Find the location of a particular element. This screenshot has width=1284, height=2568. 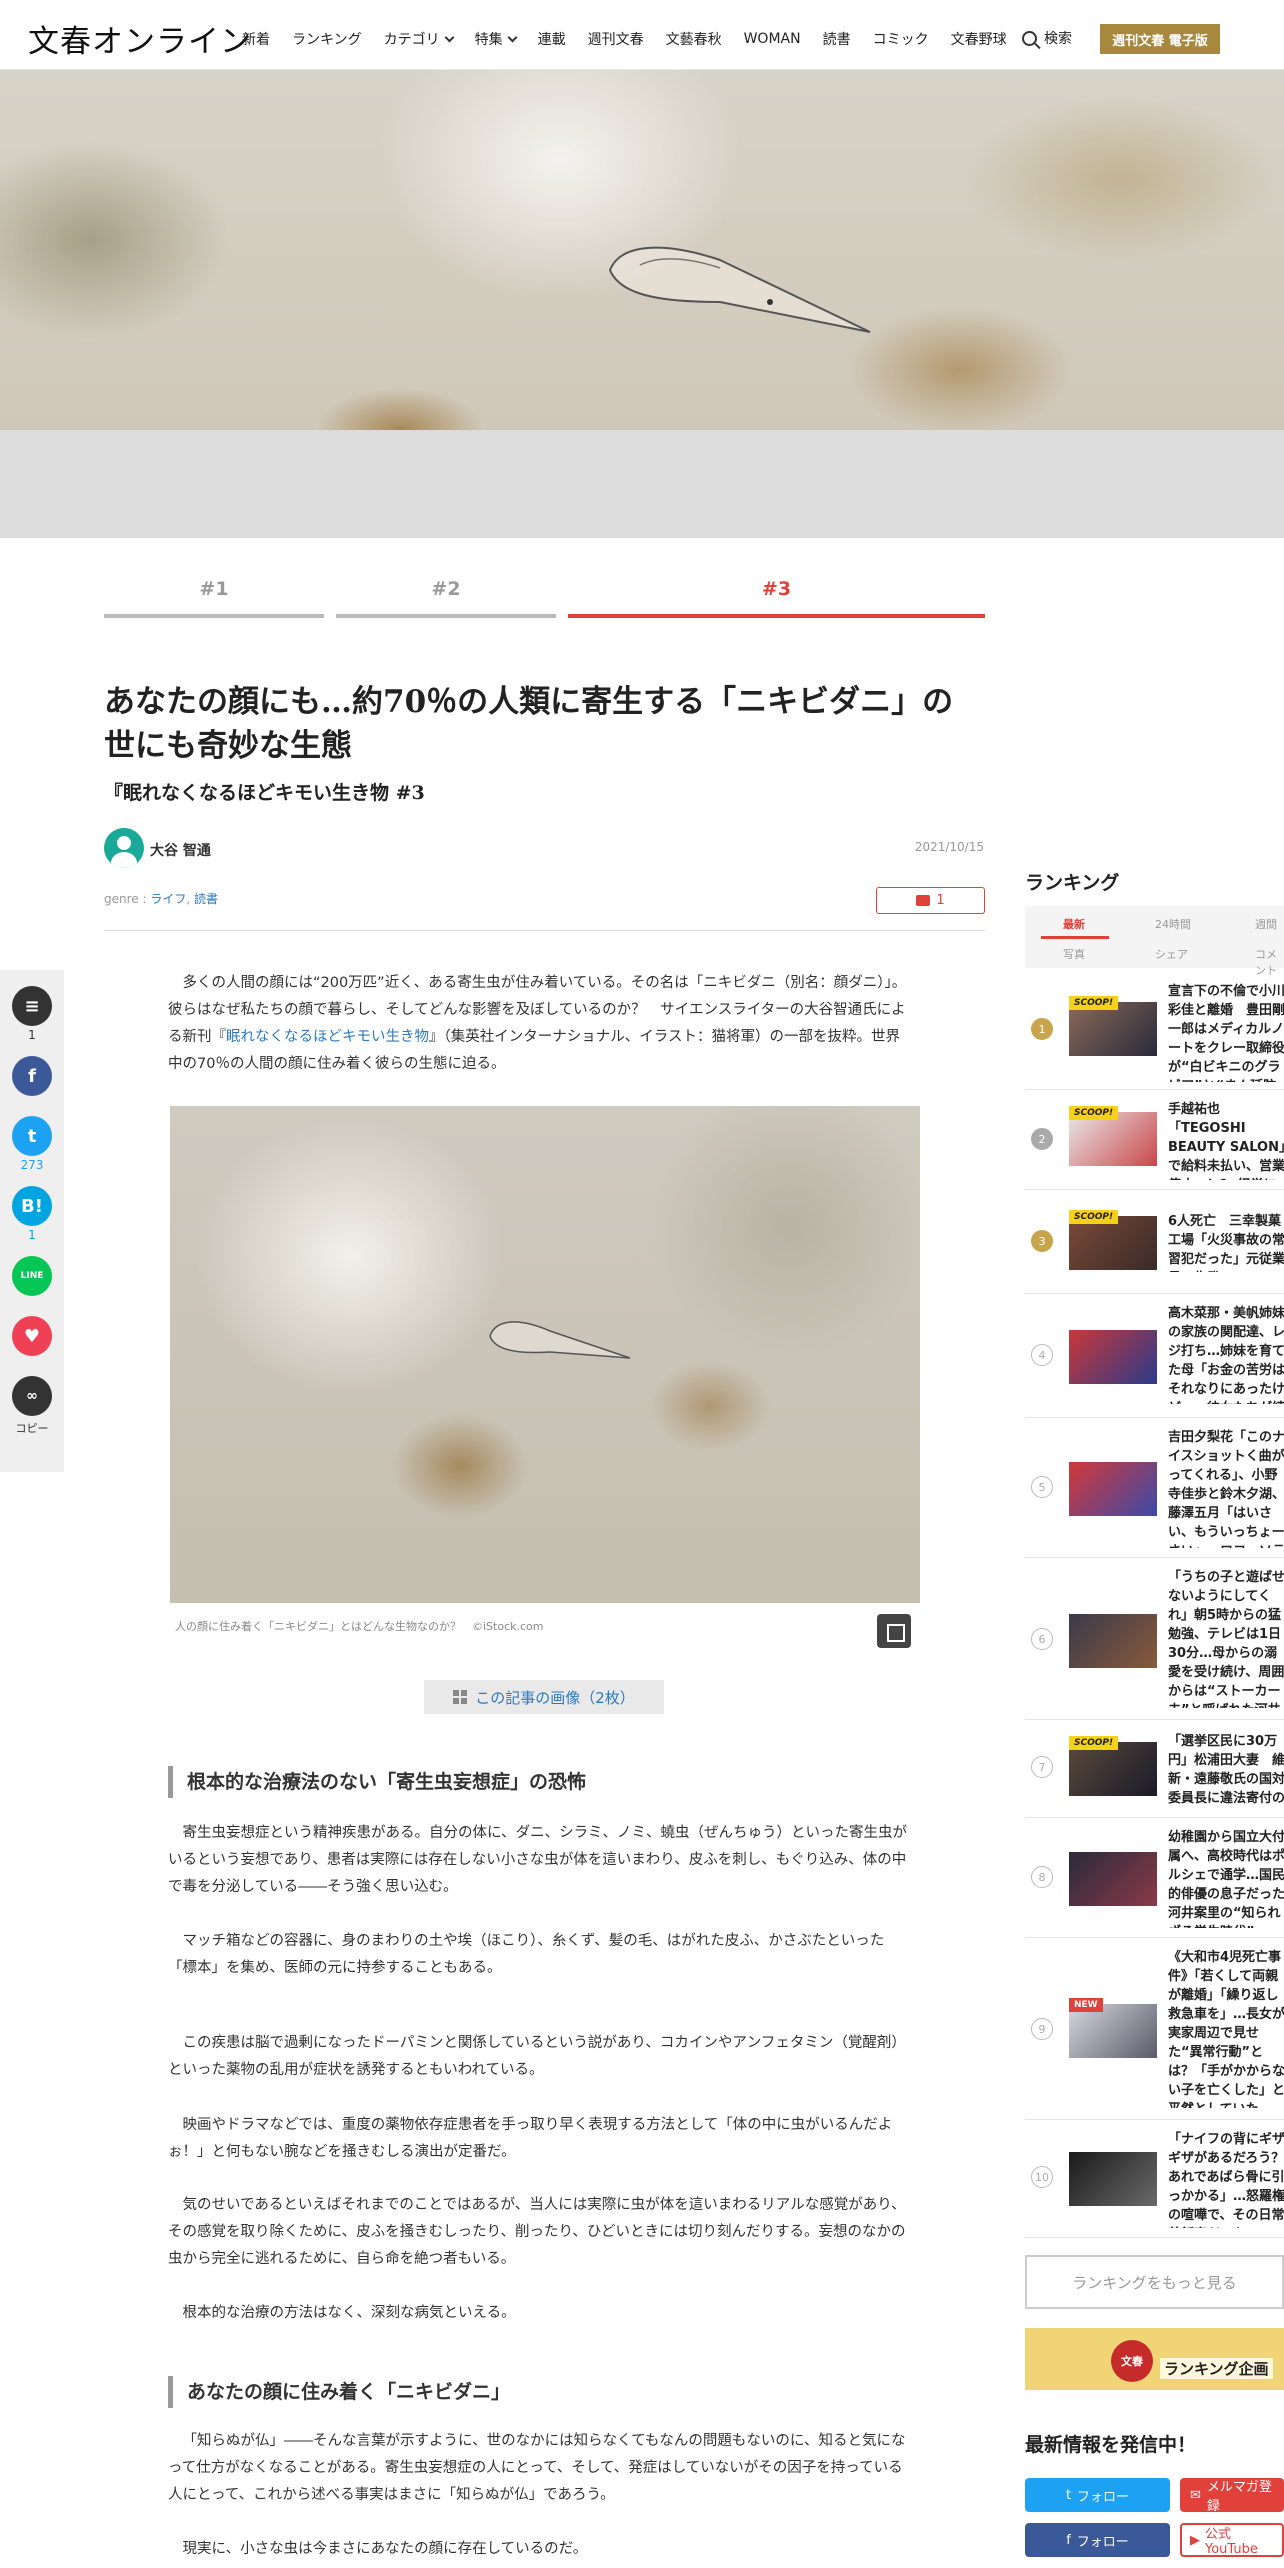

ebook-button: 週刊文春 電子版 is located at coordinates (1160, 39).